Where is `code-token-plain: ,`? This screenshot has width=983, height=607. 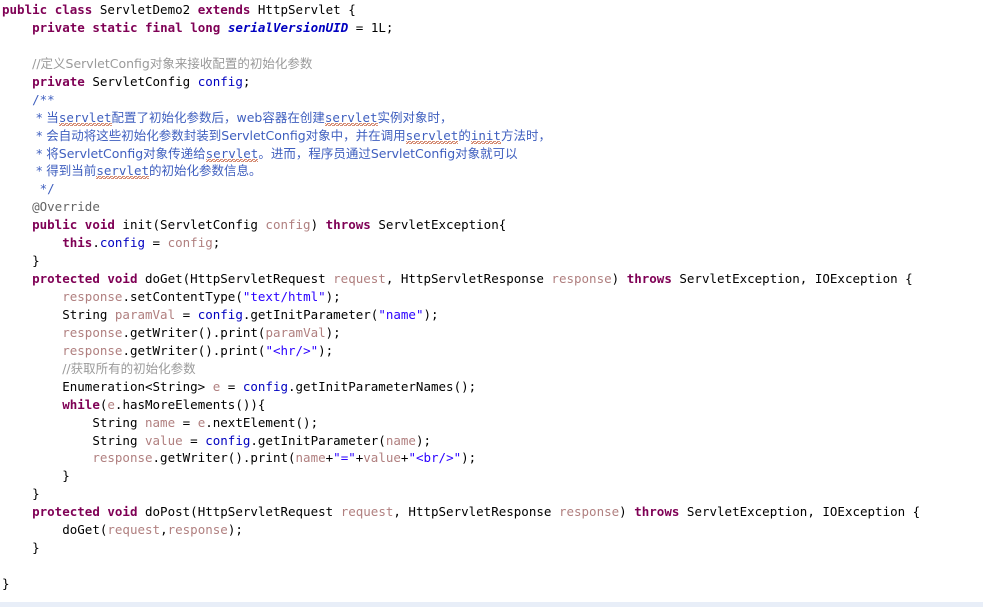 code-token-plain: , is located at coordinates (164, 530).